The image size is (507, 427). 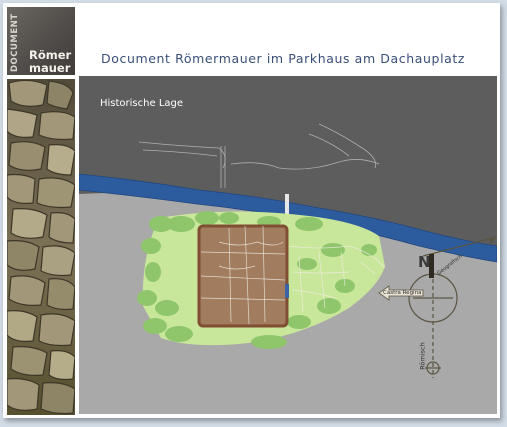 I want to click on map-subtitle: Historische Lage, so click(x=142, y=103).